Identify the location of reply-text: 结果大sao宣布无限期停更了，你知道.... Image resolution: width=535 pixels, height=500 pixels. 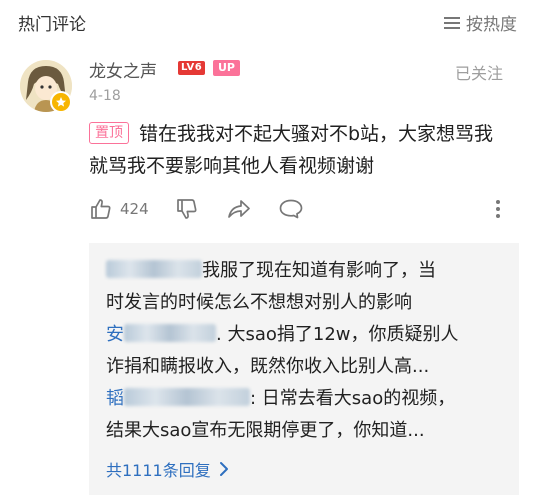
(265, 430).